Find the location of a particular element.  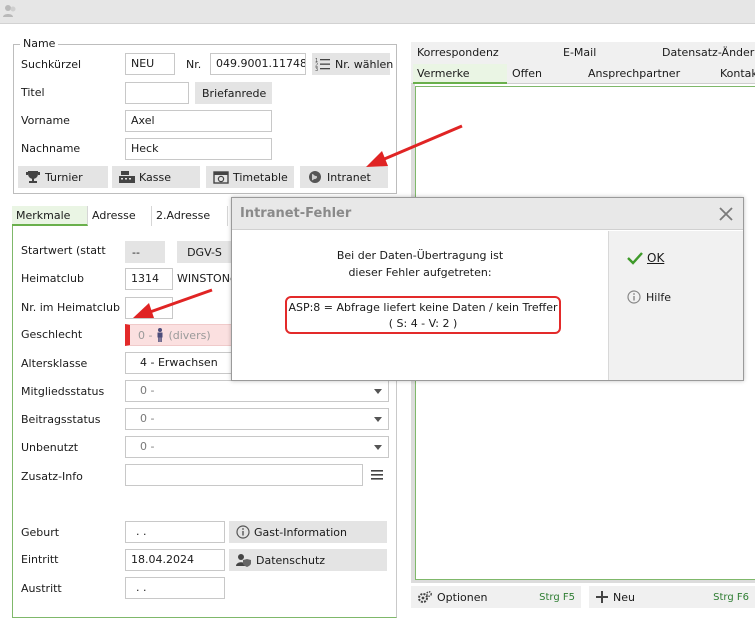

right-tab-row-1: Korrespondenz E-Mail Datensatz-Änderu is located at coordinates (583, 53).